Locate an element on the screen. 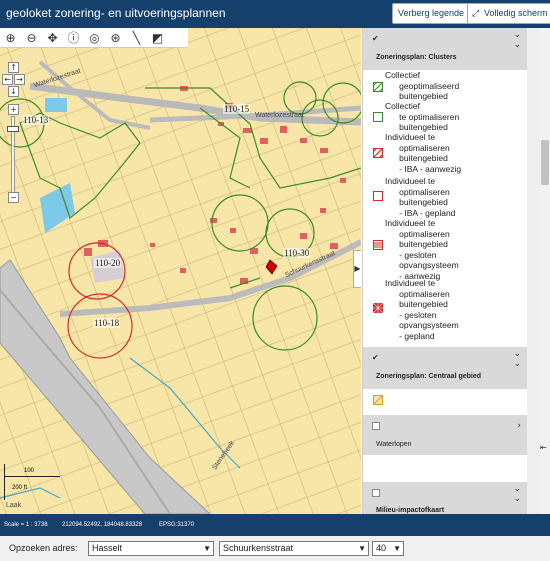  coordinates-readout: 212094.52492, 184048.83328 is located at coordinates (102, 525).